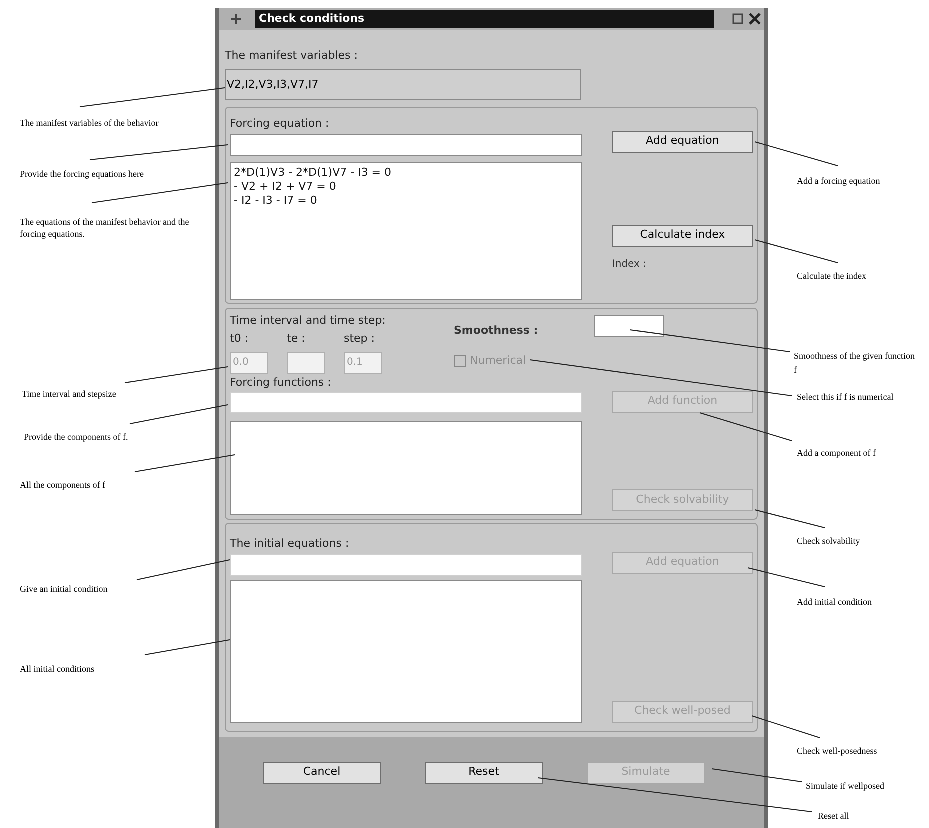 The width and height of the screenshot is (929, 828). I want to click on field-label: Time interval and time step:, so click(308, 320).